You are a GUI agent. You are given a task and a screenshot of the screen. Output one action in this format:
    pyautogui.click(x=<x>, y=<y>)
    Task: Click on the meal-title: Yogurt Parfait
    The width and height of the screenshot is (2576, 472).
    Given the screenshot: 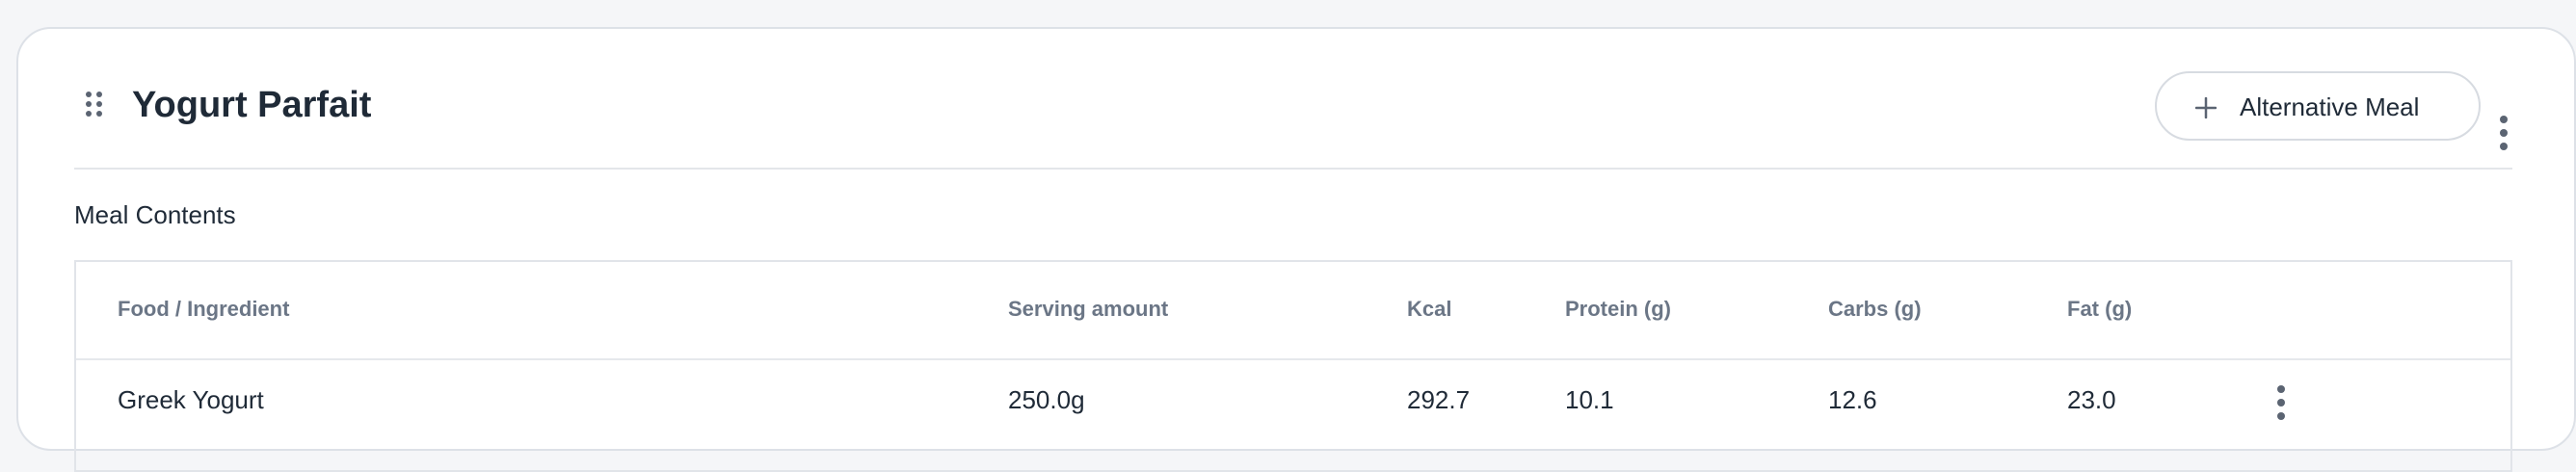 What is the action you would take?
    pyautogui.click(x=252, y=105)
    